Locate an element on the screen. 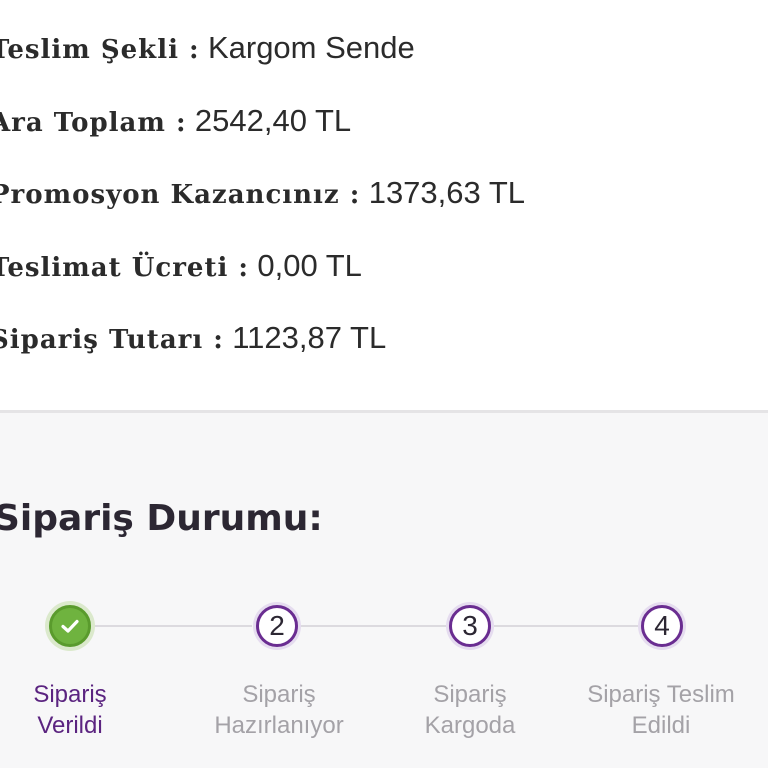 This screenshot has height=768, width=768. subtotal-row: Ara Toplam : 2542,40 TL is located at coordinates (175, 122).